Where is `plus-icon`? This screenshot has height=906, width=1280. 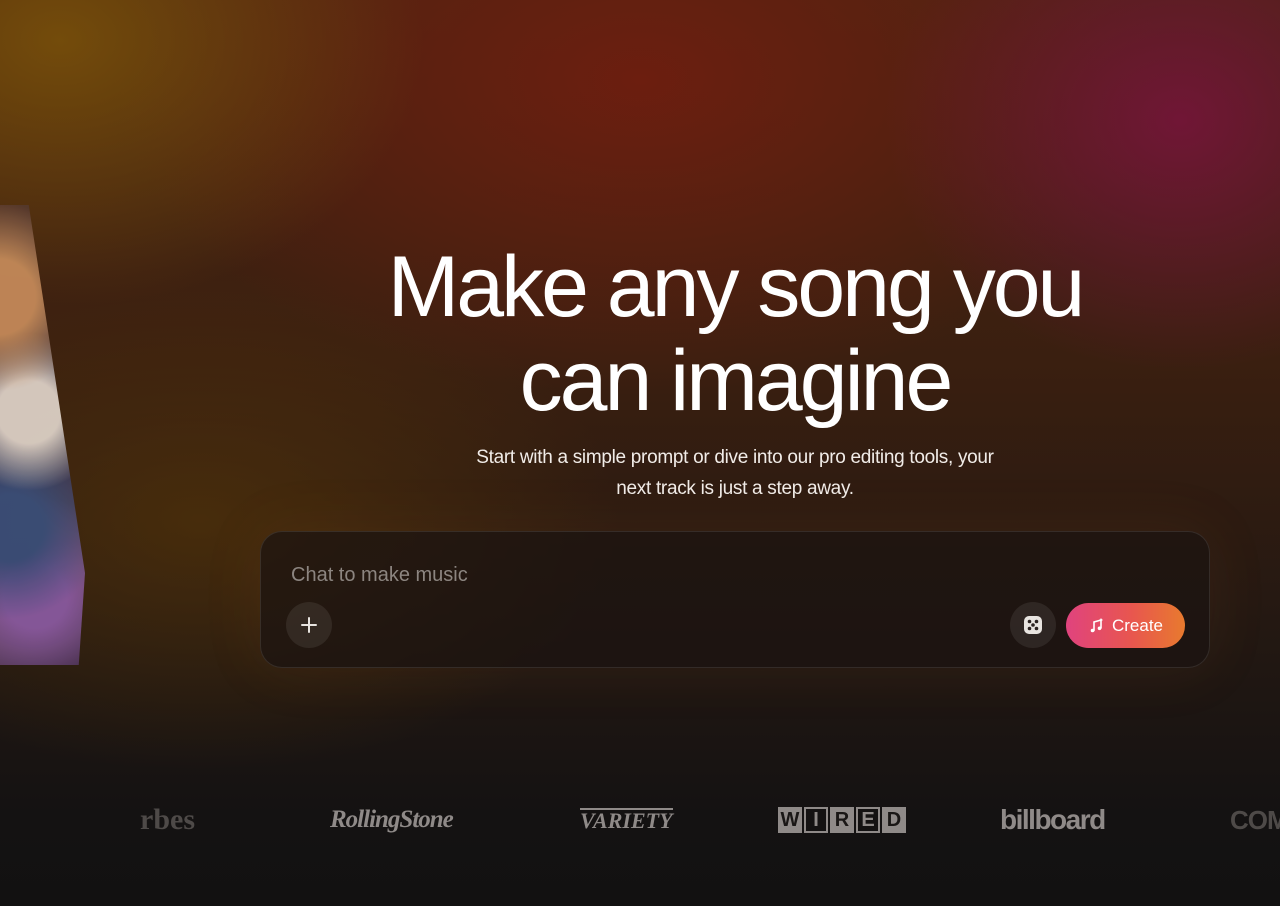 plus-icon is located at coordinates (309, 625).